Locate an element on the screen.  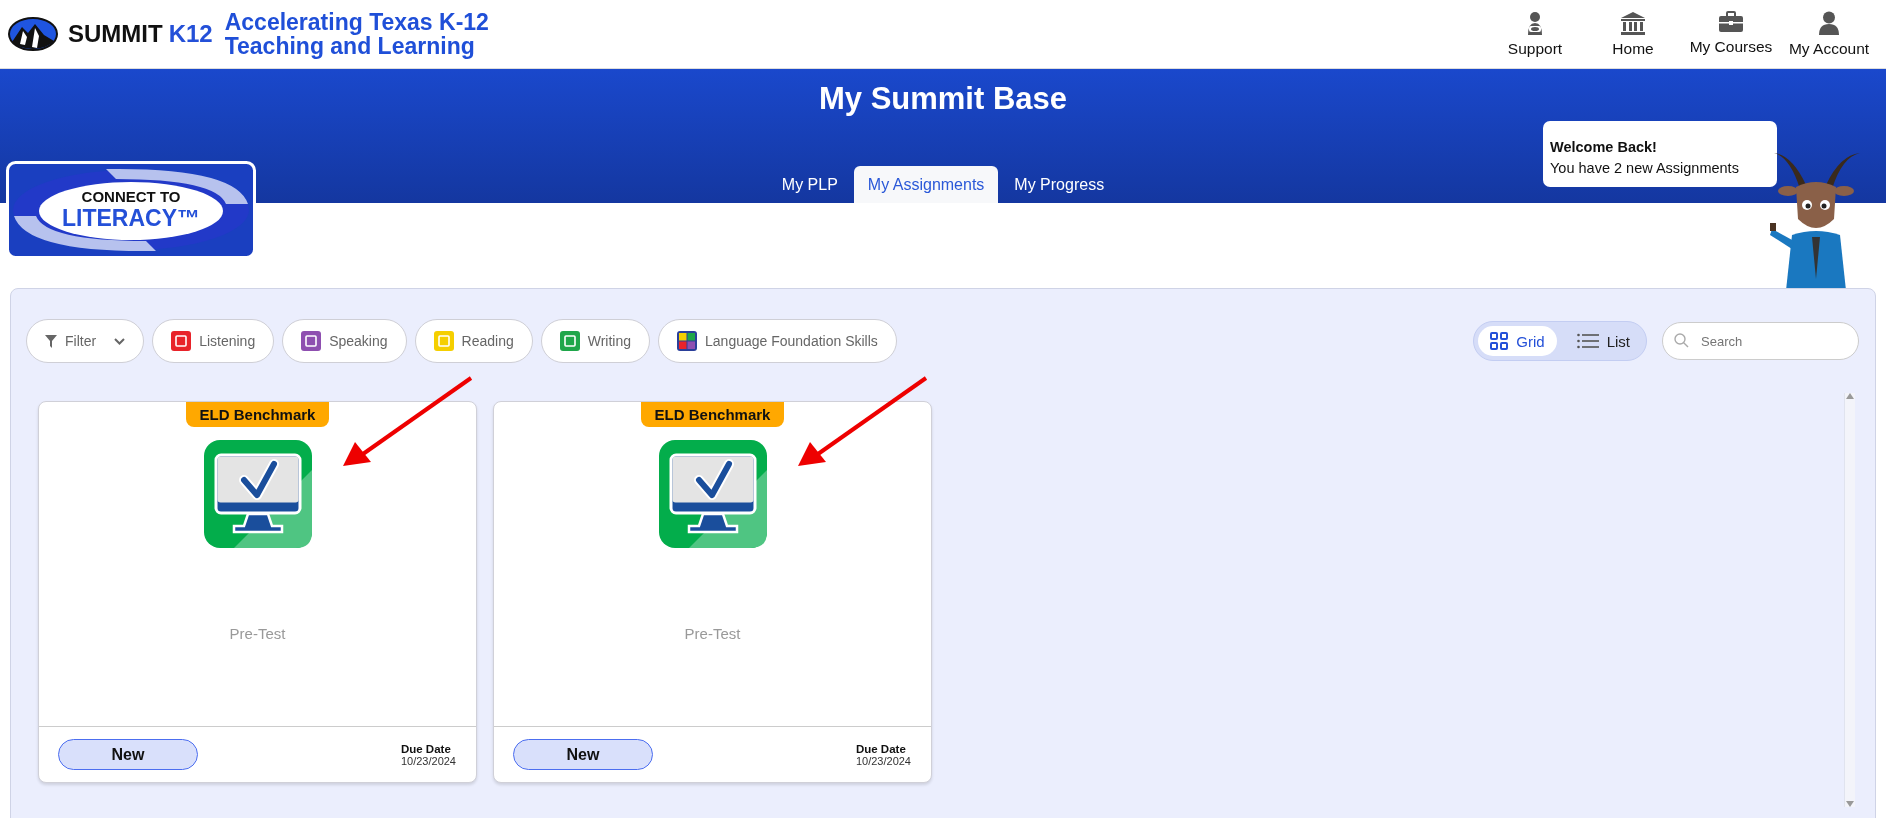
bank-building-icon is located at coordinates (1633, 22).